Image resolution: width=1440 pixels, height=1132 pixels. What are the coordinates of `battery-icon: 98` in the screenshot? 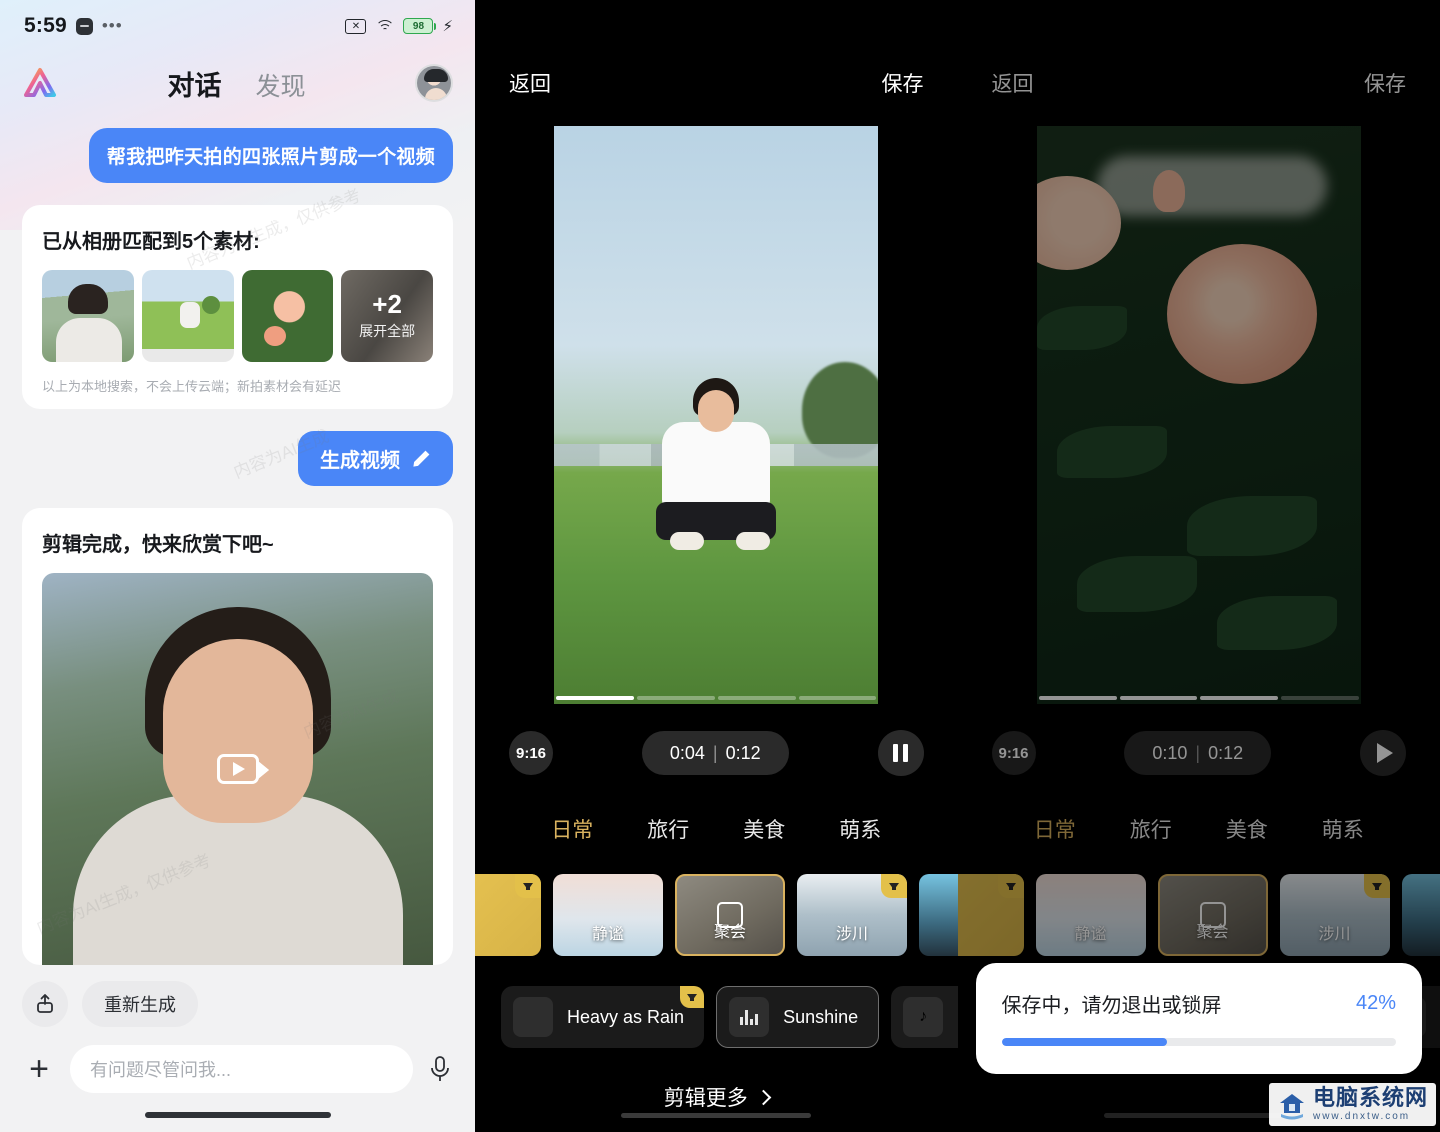 It's located at (420, 26).